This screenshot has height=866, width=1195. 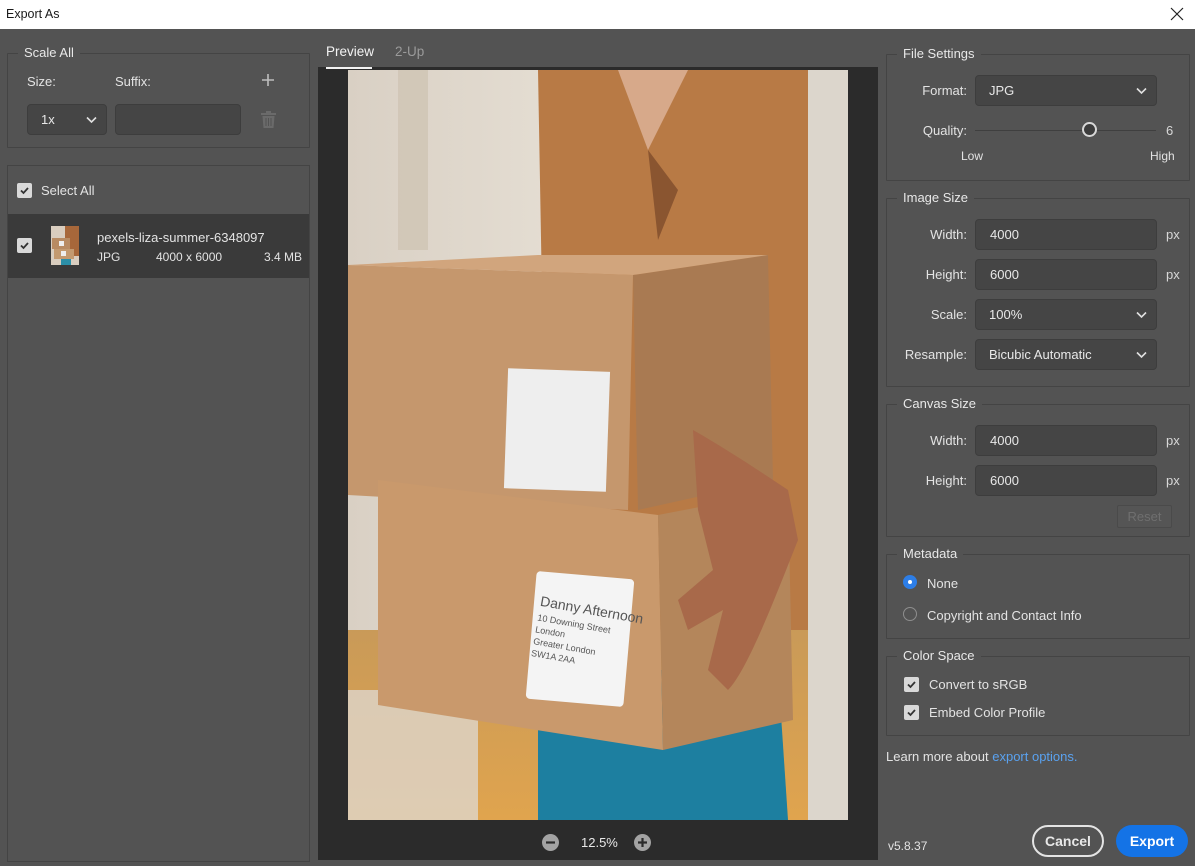 I want to click on resample-label: Resample:, so click(x=935, y=354).